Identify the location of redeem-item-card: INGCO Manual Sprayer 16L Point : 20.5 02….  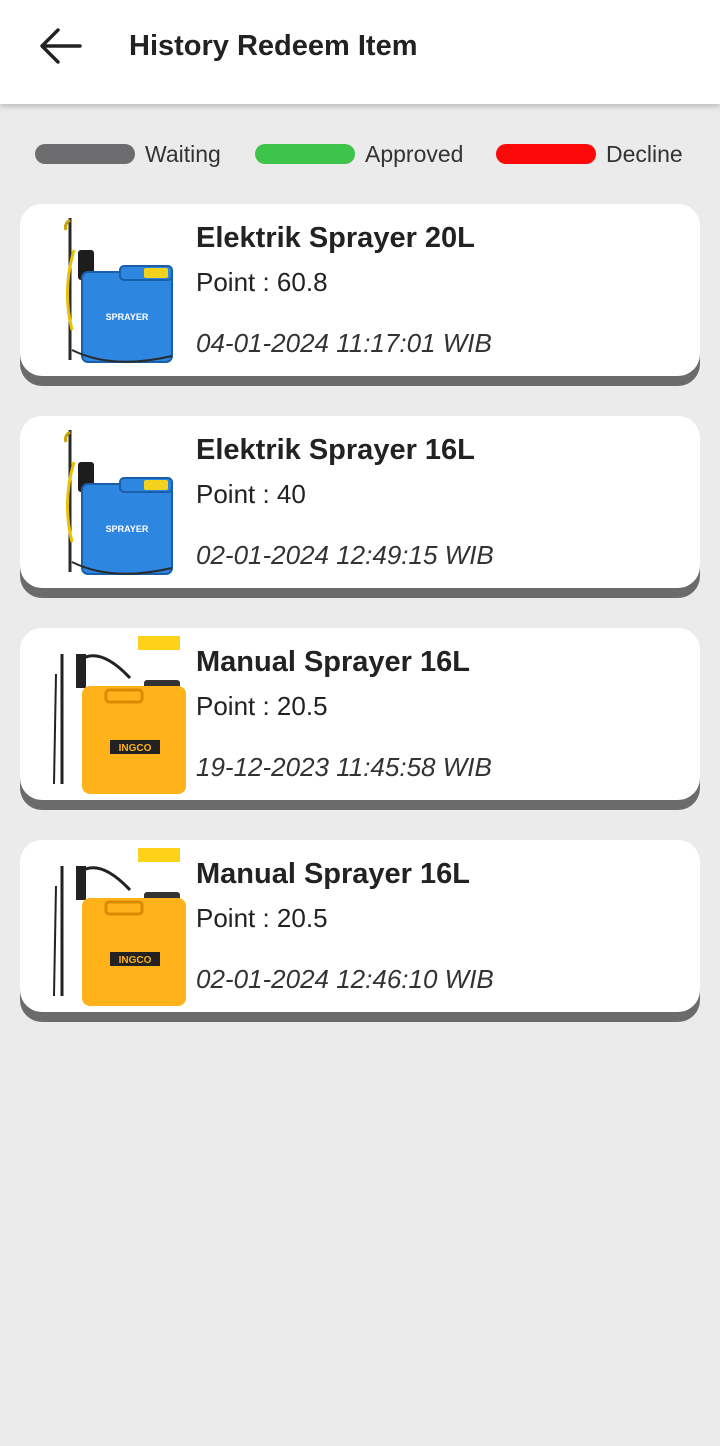
(360, 926).